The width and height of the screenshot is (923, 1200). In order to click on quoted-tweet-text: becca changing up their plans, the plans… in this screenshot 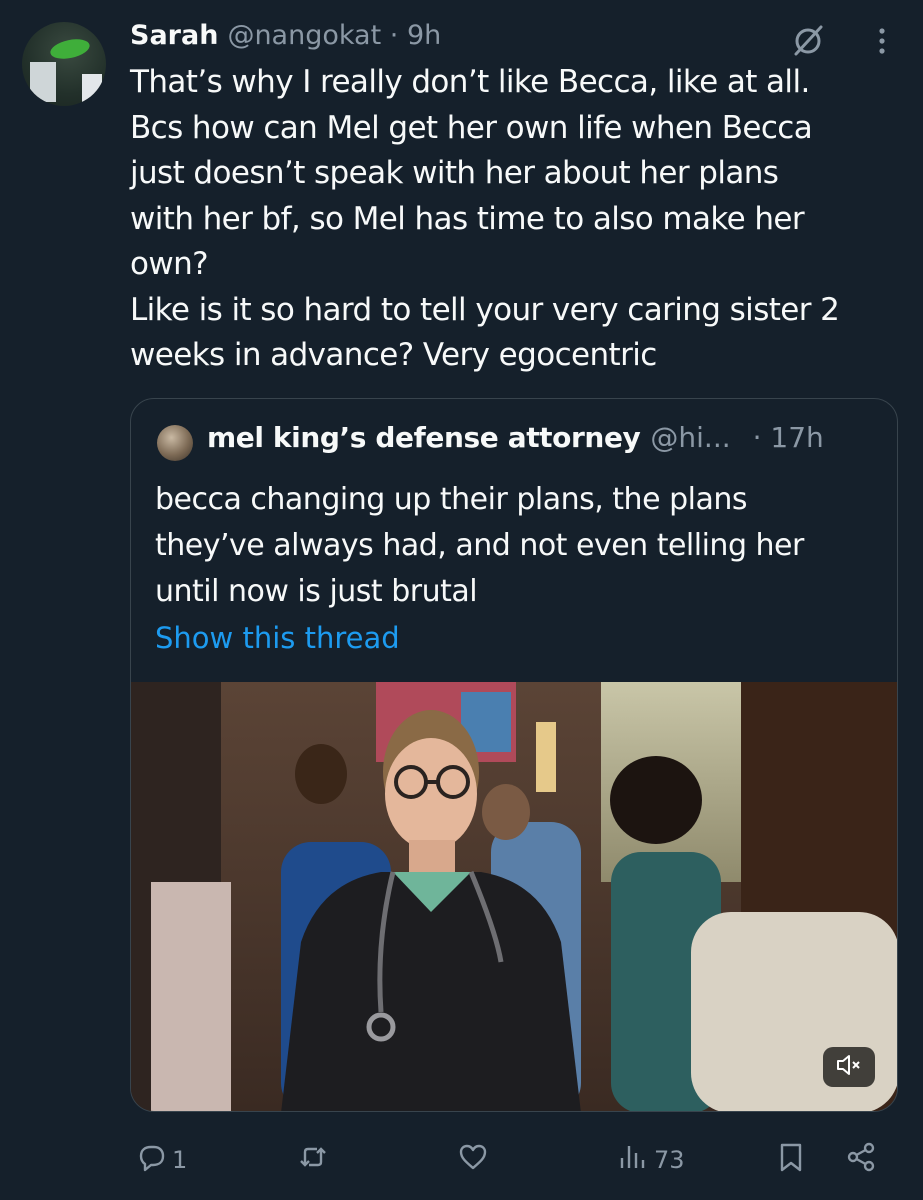, I will do `click(520, 546)`.